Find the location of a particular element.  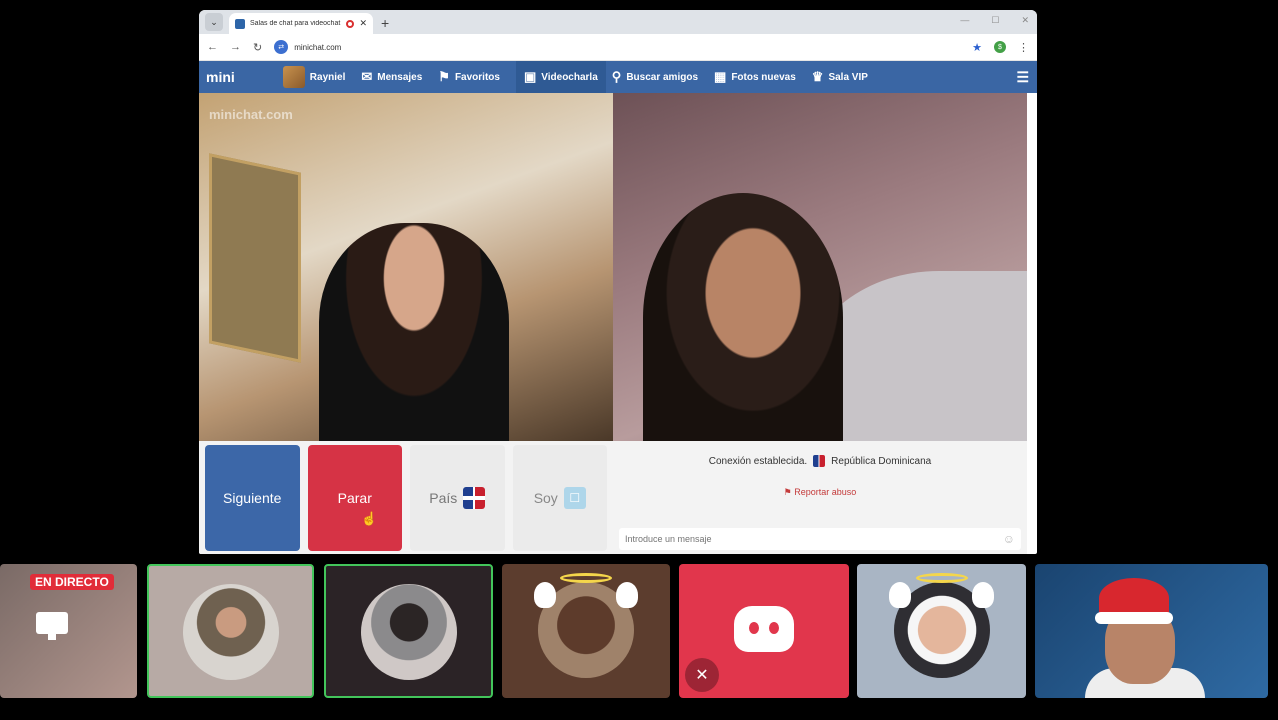

mic-muted-icon: ✕ is located at coordinates (702, 675).